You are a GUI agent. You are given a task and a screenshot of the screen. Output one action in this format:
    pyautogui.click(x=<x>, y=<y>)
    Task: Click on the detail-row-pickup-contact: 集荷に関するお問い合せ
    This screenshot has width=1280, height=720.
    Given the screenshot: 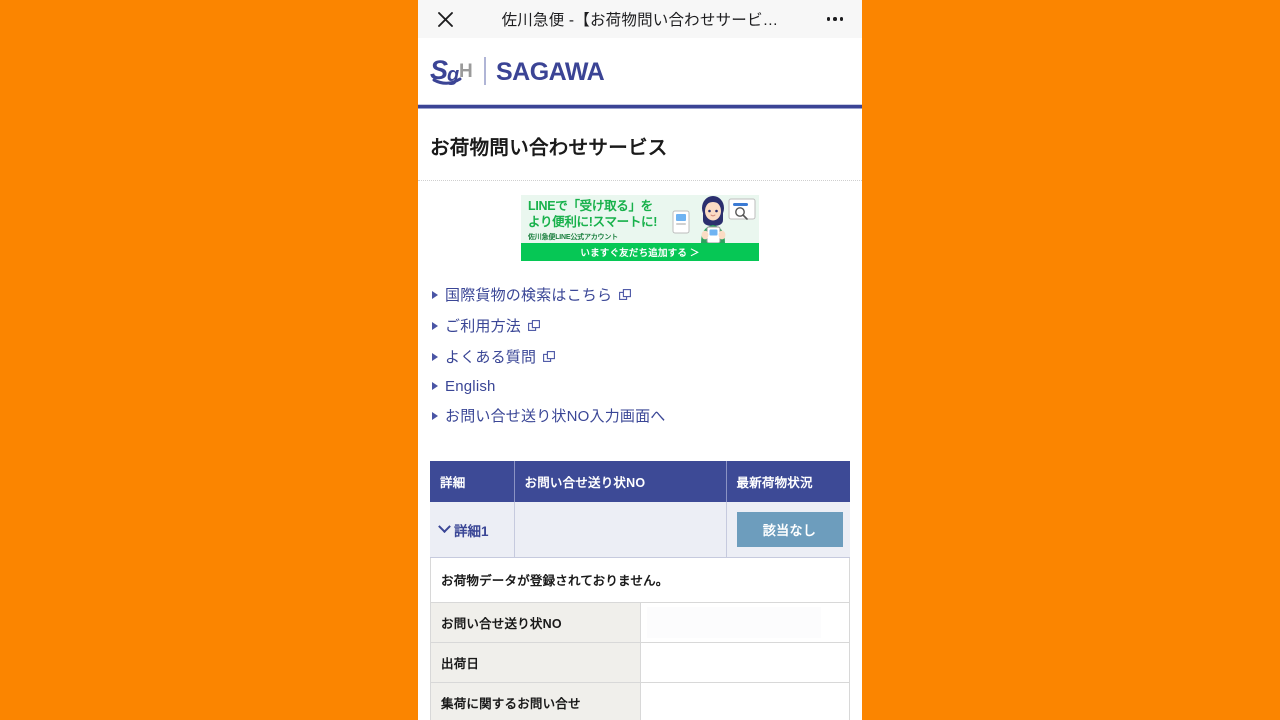 What is the action you would take?
    pyautogui.click(x=640, y=701)
    